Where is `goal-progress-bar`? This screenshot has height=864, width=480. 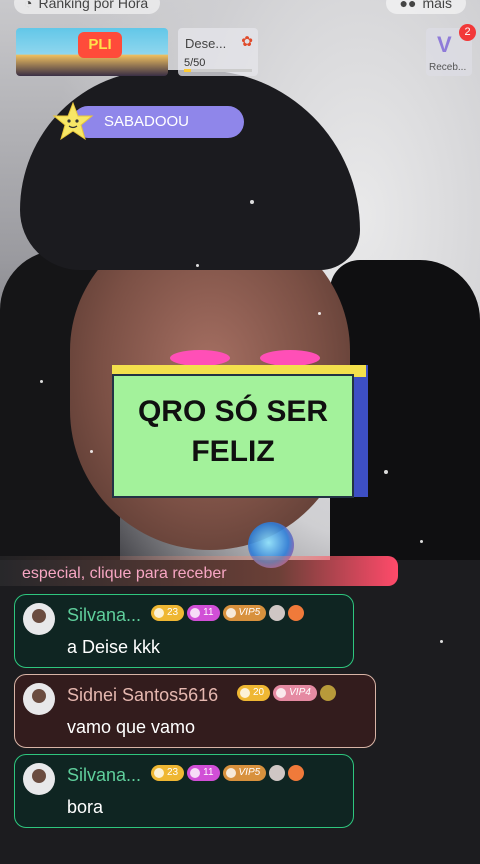
goal-progress-bar is located at coordinates (218, 70).